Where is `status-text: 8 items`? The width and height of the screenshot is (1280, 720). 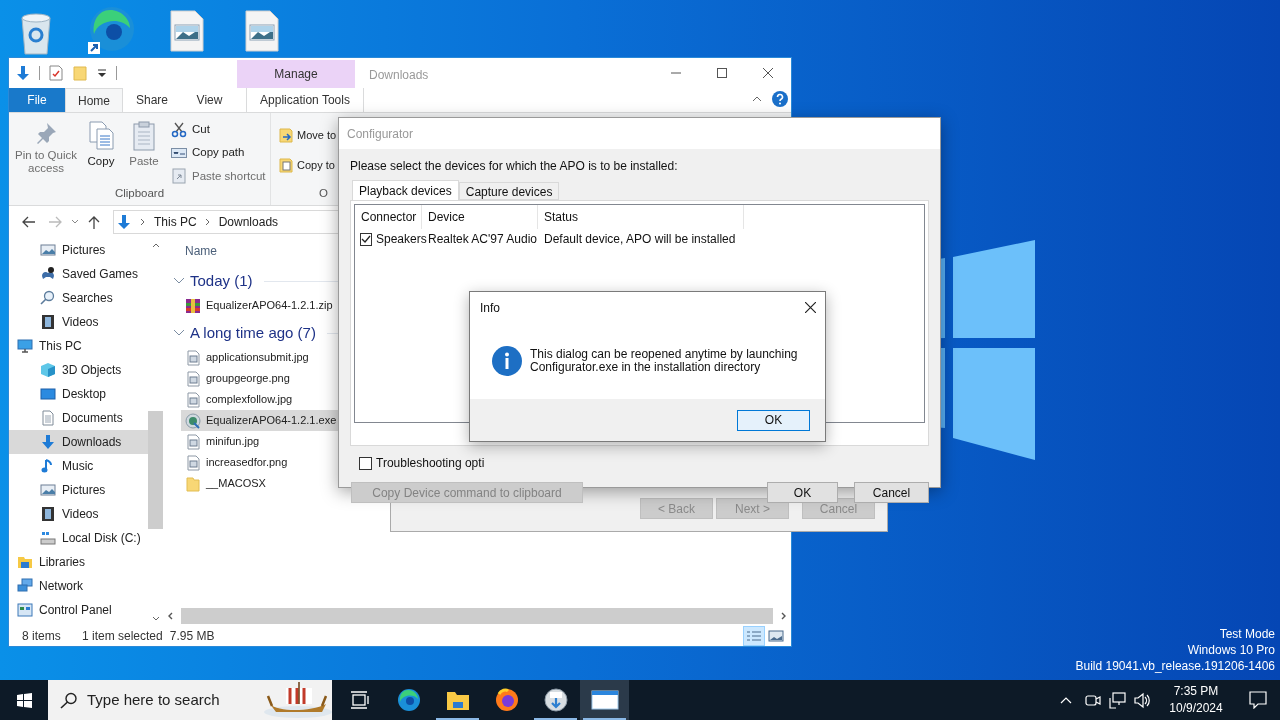
status-text: 8 items is located at coordinates (42, 636).